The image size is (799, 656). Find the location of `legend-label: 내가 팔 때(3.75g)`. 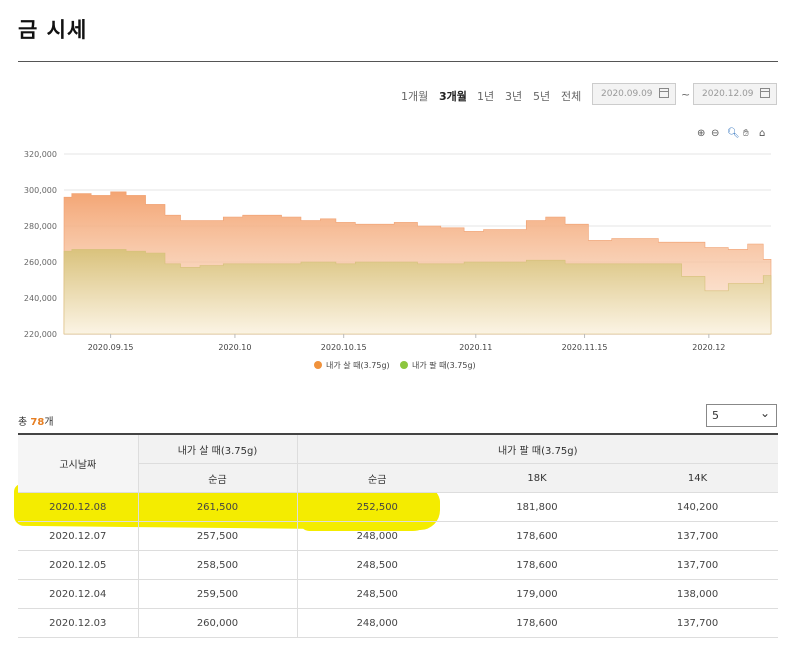

legend-label: 내가 팔 때(3.75g) is located at coordinates (444, 365).